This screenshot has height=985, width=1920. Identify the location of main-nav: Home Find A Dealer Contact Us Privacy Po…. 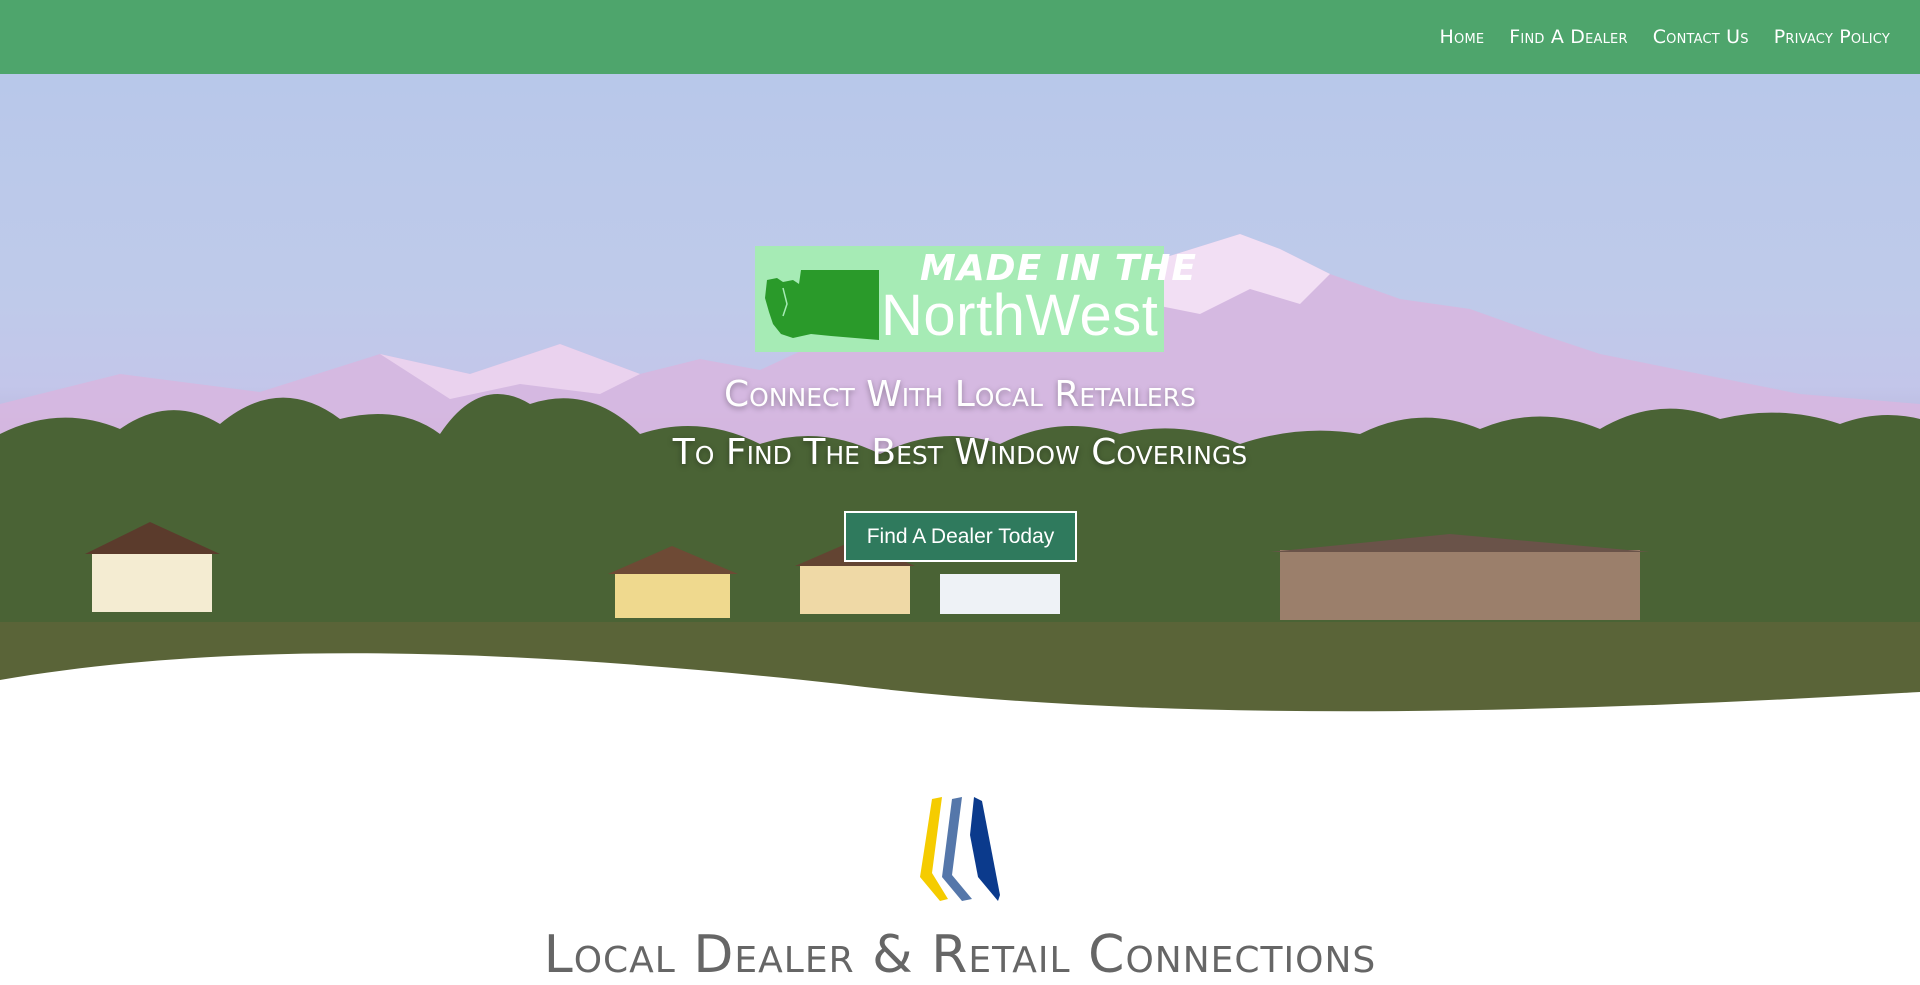
(1665, 37).